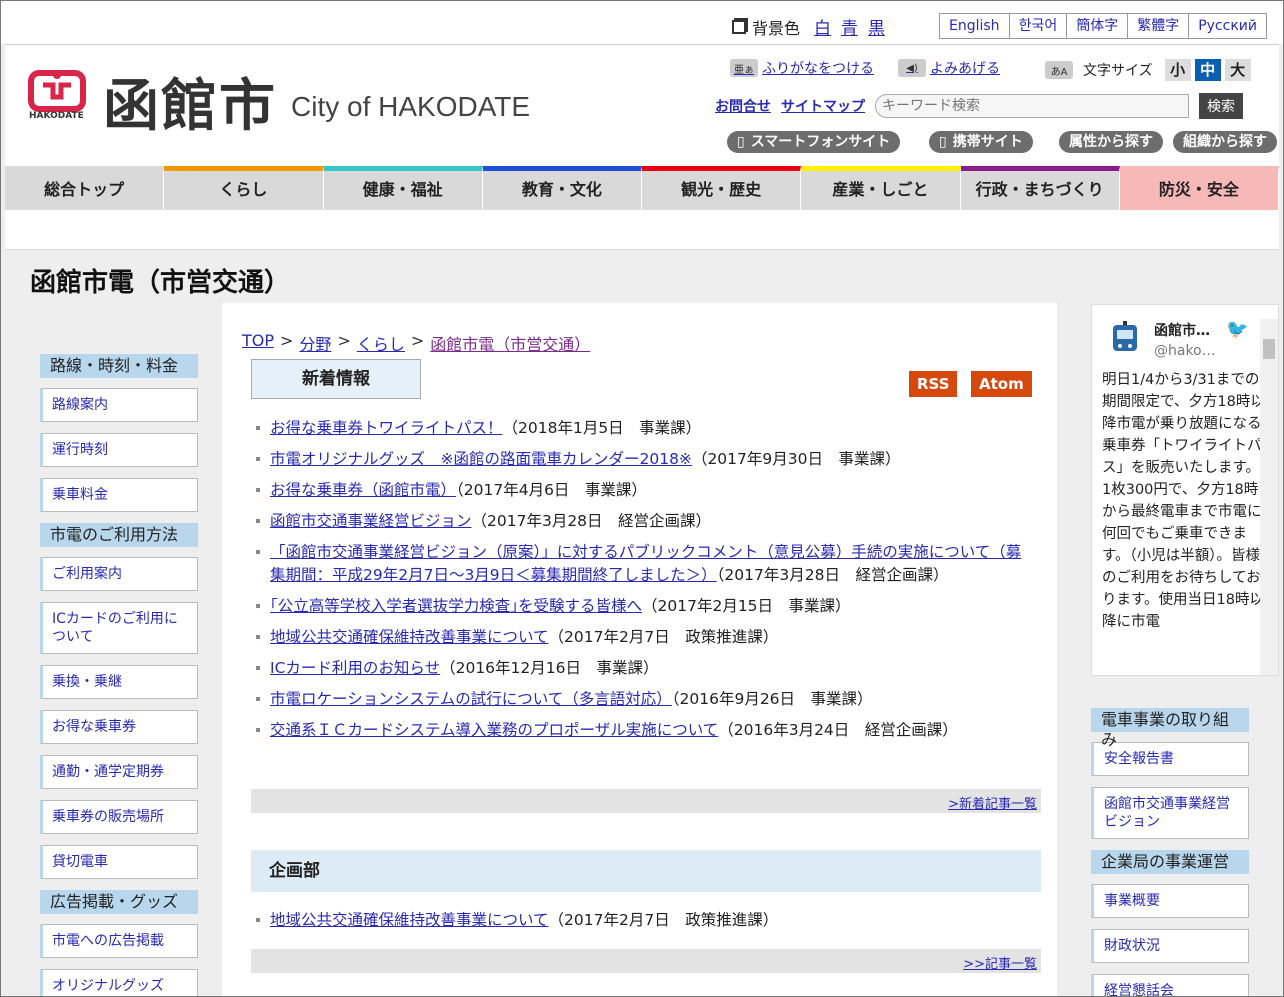 The height and width of the screenshot is (997, 1284). I want to click on left-sidebar-item: 路線案内, so click(119, 405).